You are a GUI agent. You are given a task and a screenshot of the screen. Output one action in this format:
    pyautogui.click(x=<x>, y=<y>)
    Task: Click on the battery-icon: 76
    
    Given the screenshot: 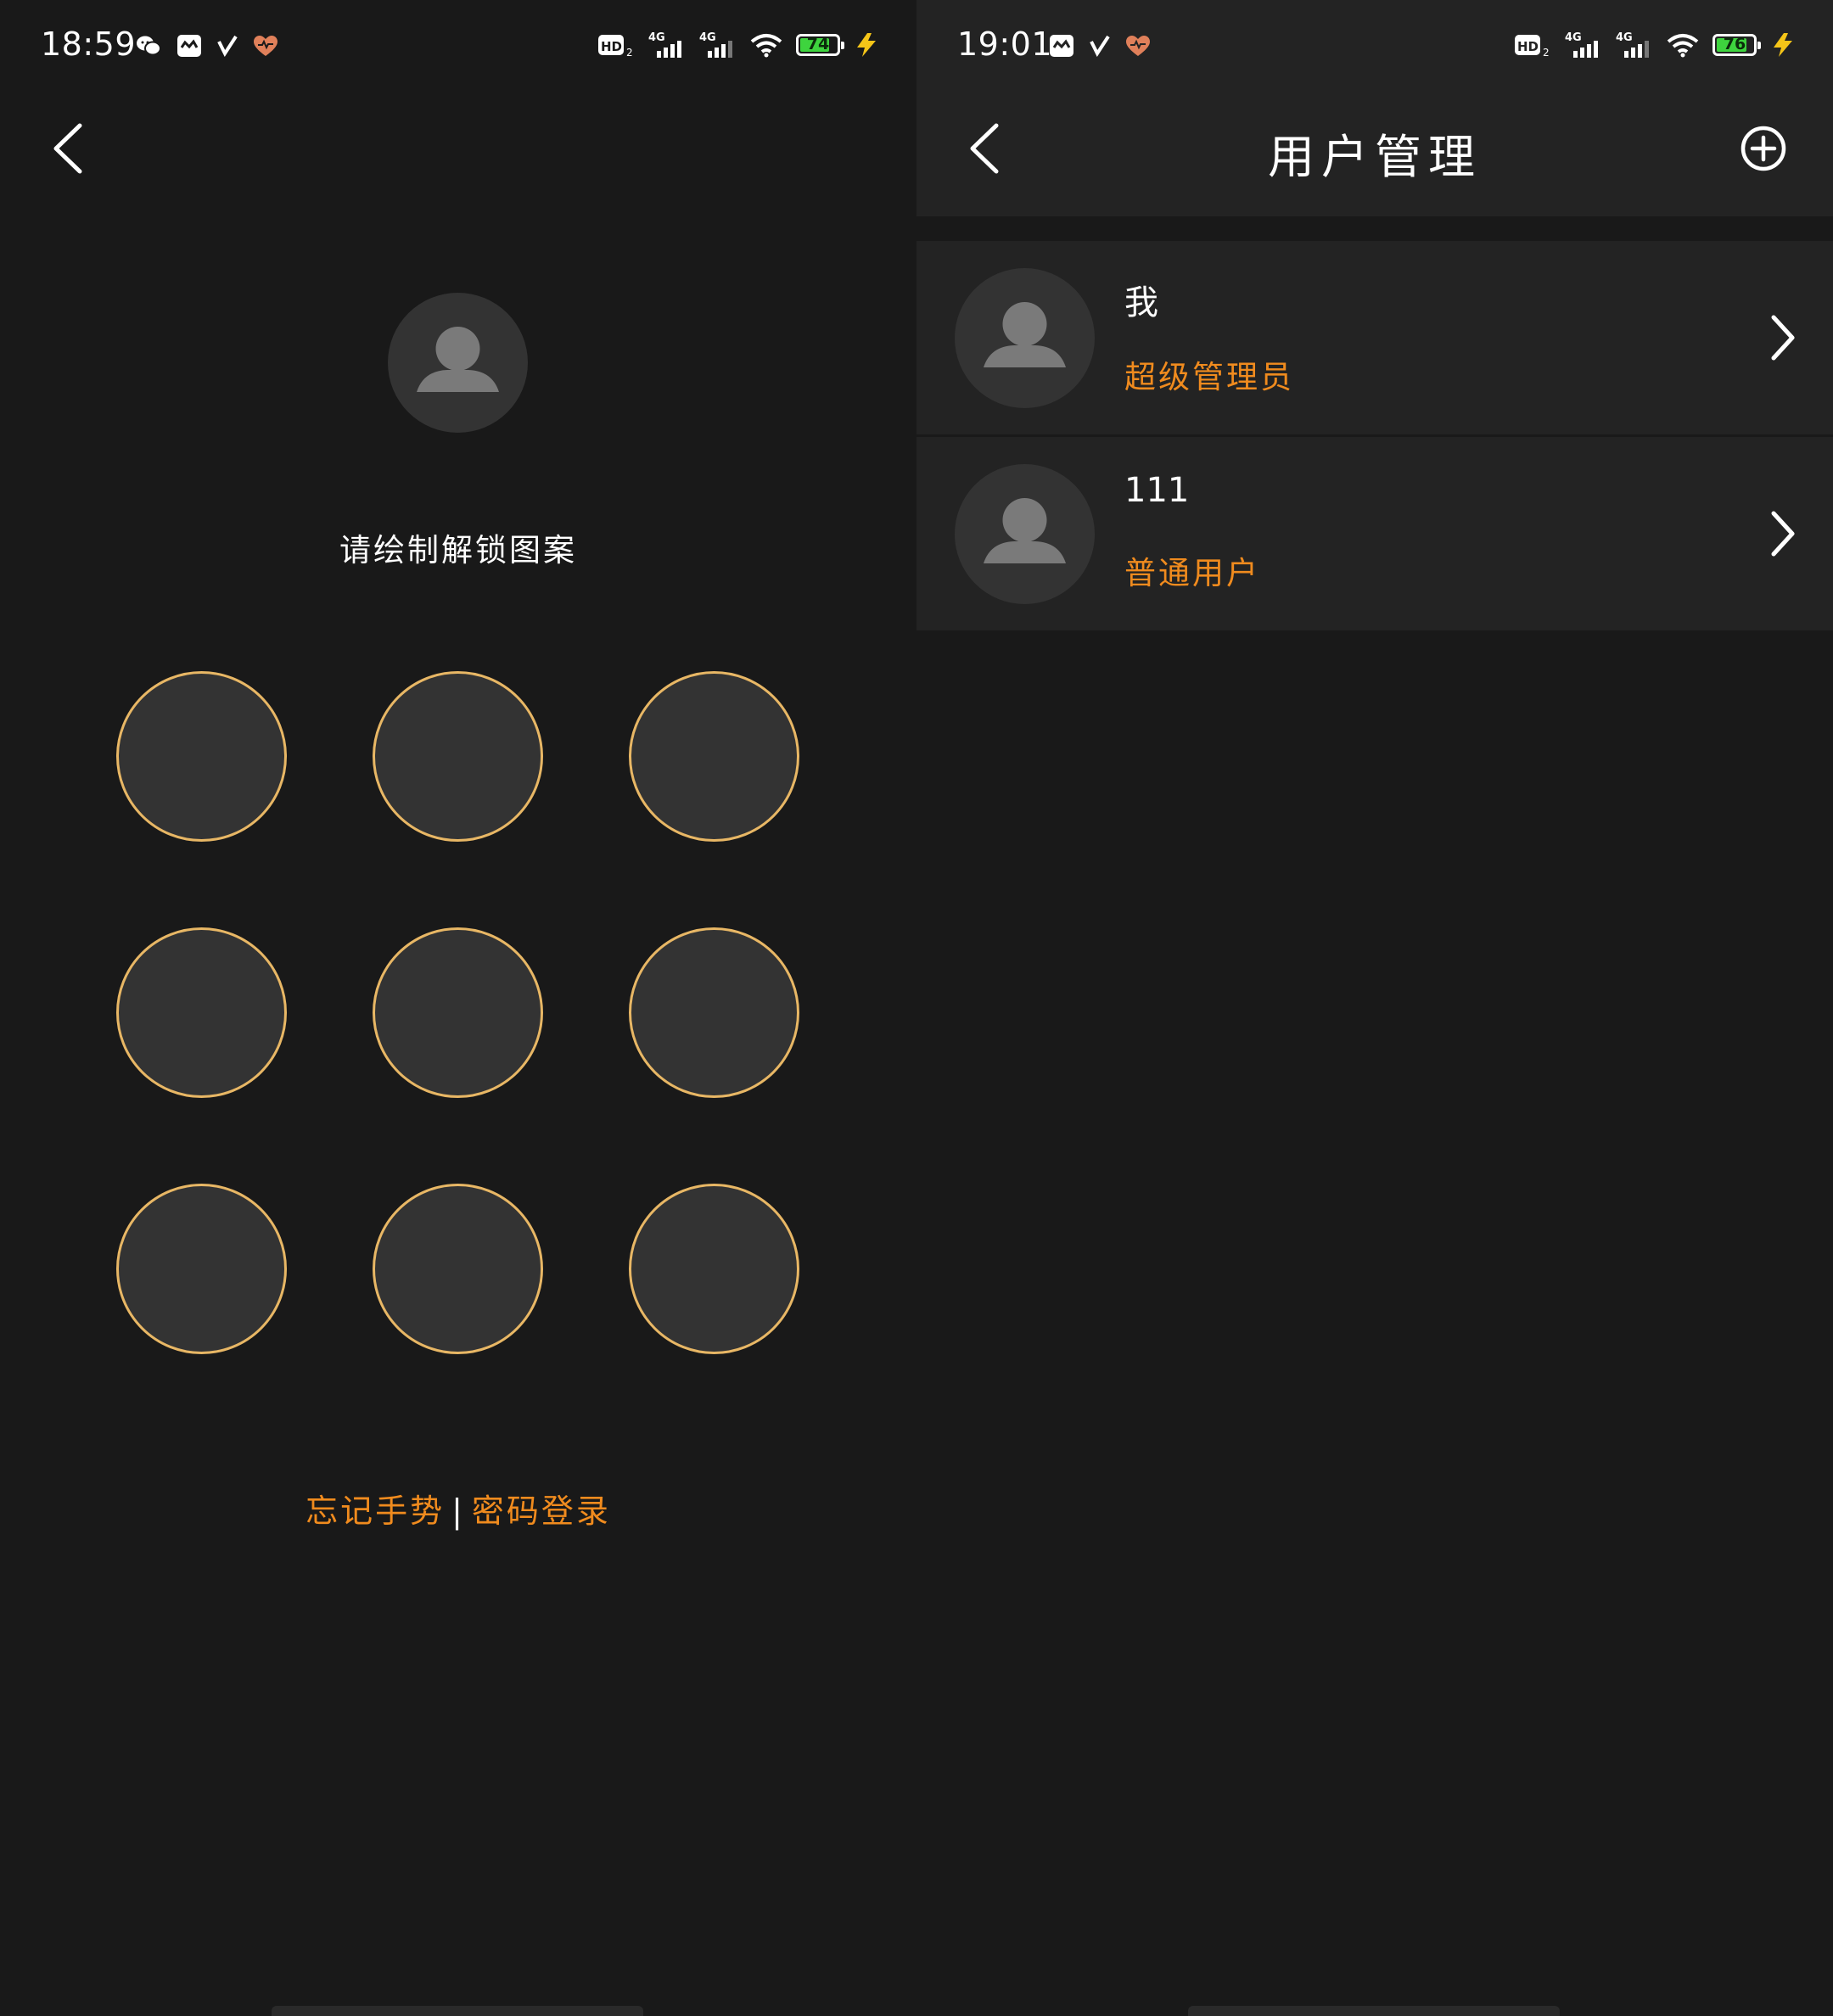 What is the action you would take?
    pyautogui.click(x=1736, y=45)
    